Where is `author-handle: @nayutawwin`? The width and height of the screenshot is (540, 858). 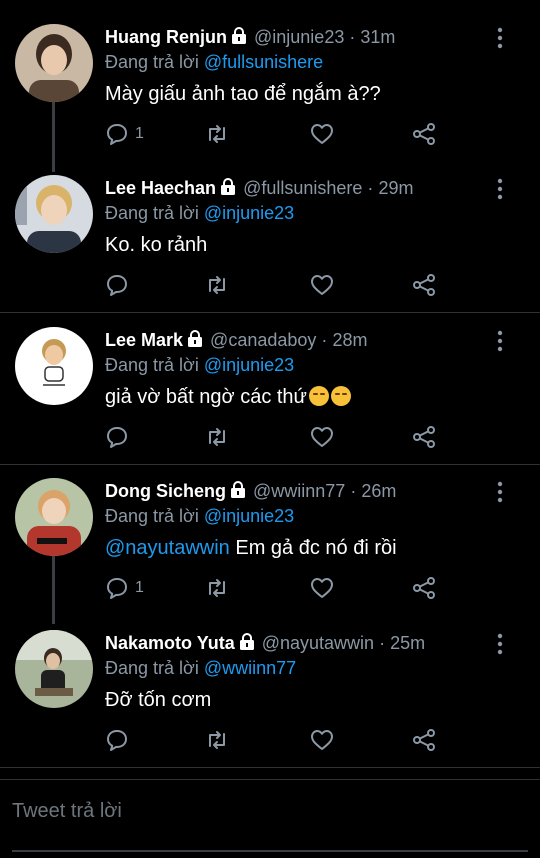 author-handle: @nayutawwin is located at coordinates (318, 643).